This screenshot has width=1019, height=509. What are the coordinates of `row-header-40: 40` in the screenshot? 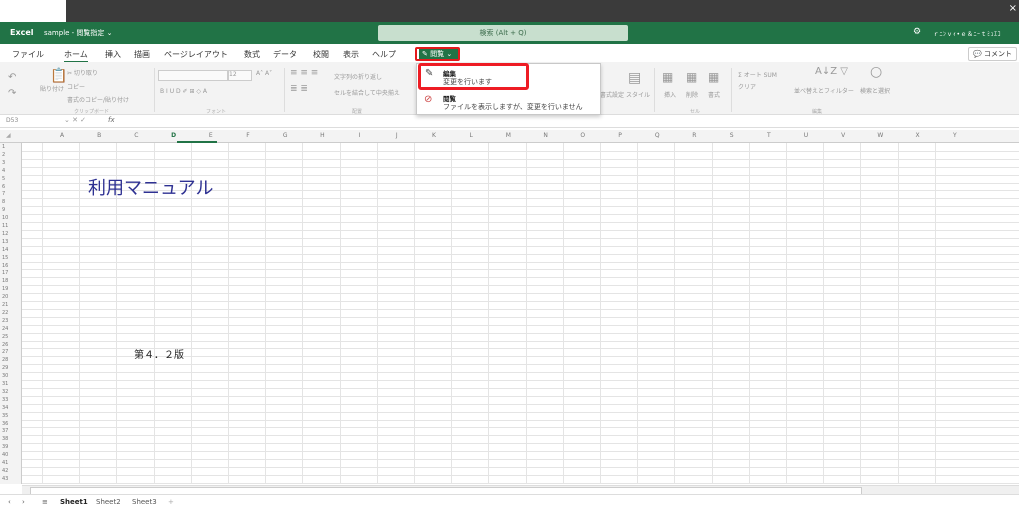 It's located at (5, 455).